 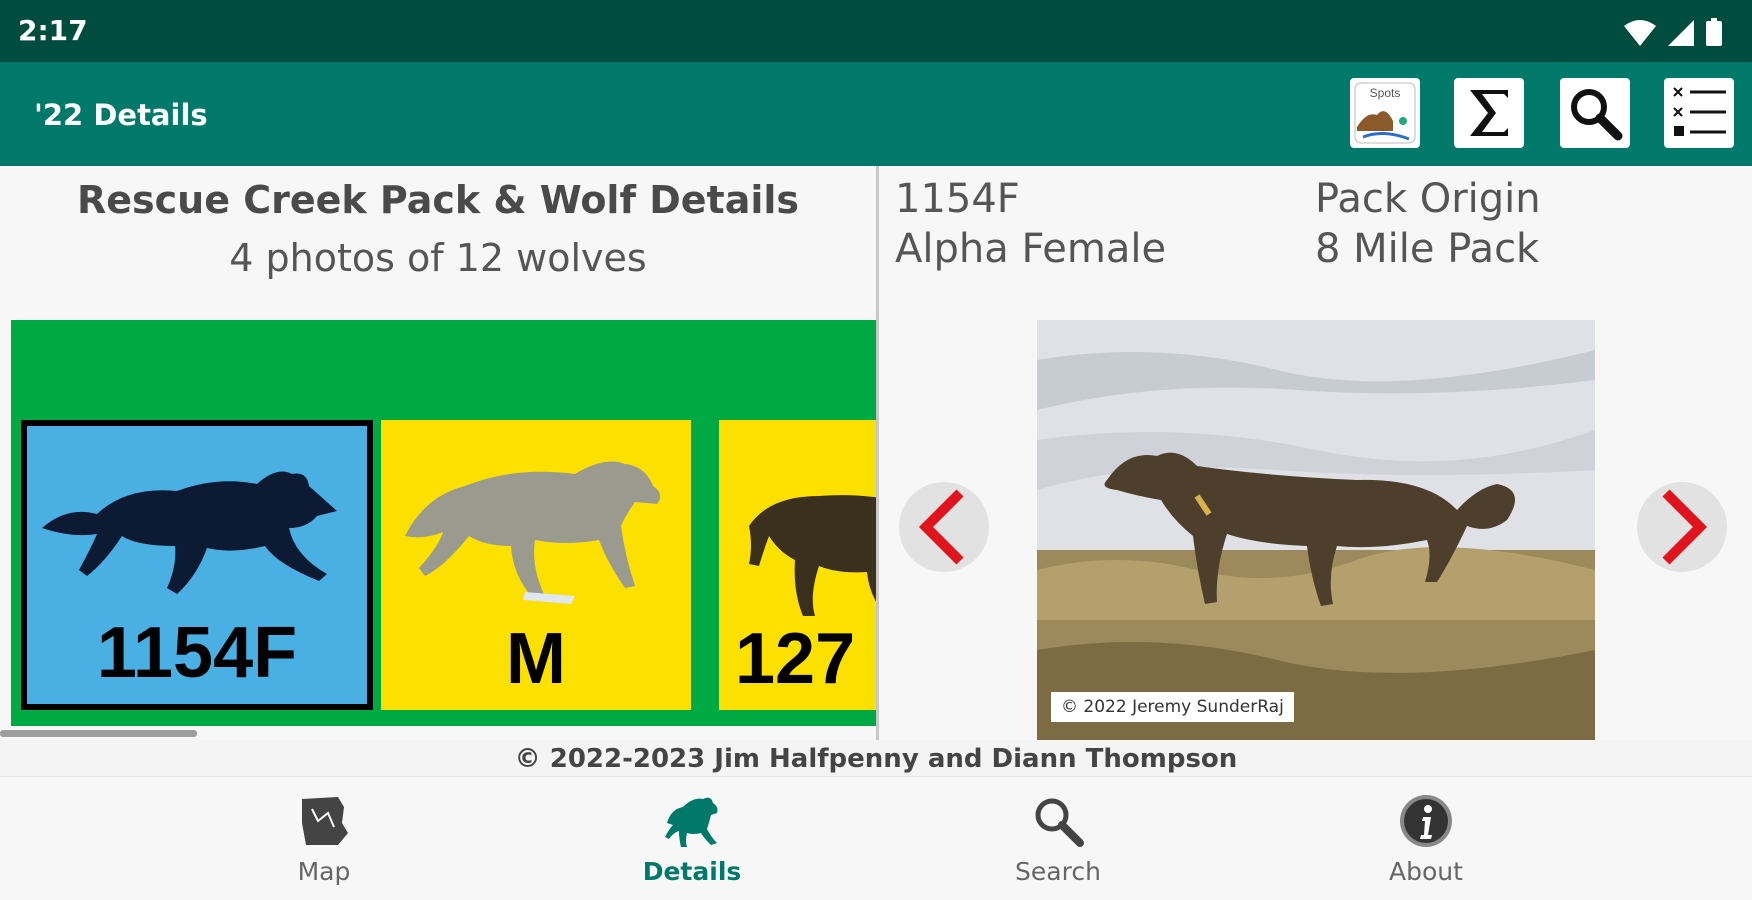 I want to click on spots-map-button: Spots, so click(x=1385, y=113).